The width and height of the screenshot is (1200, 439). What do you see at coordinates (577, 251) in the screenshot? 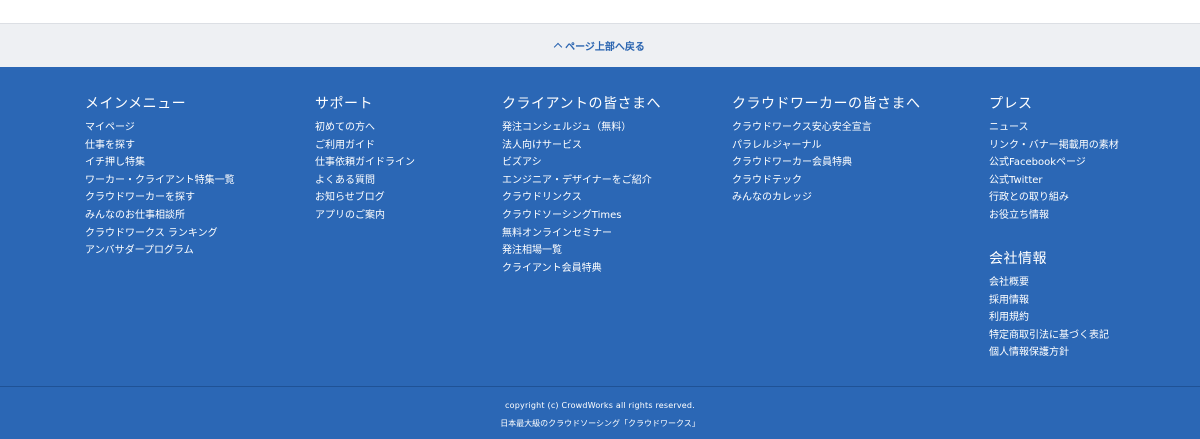
I see `footer-link: 発注相場一覧` at bounding box center [577, 251].